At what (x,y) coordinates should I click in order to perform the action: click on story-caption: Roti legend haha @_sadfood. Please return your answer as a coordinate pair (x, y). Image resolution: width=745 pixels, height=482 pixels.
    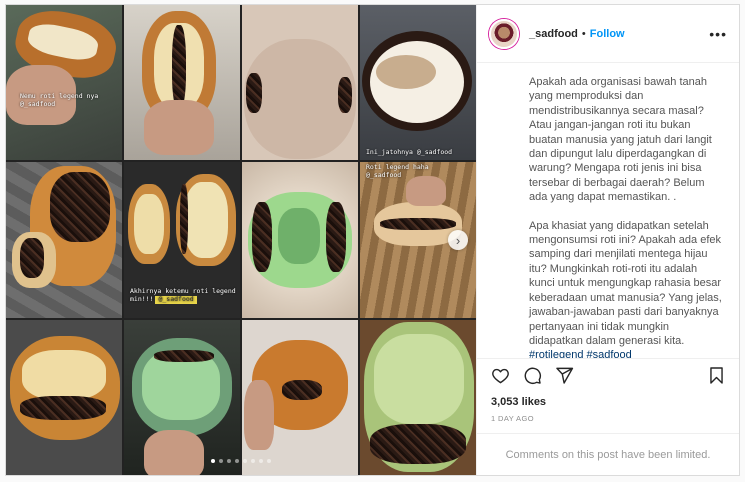
    Looking at the image, I should click on (397, 171).